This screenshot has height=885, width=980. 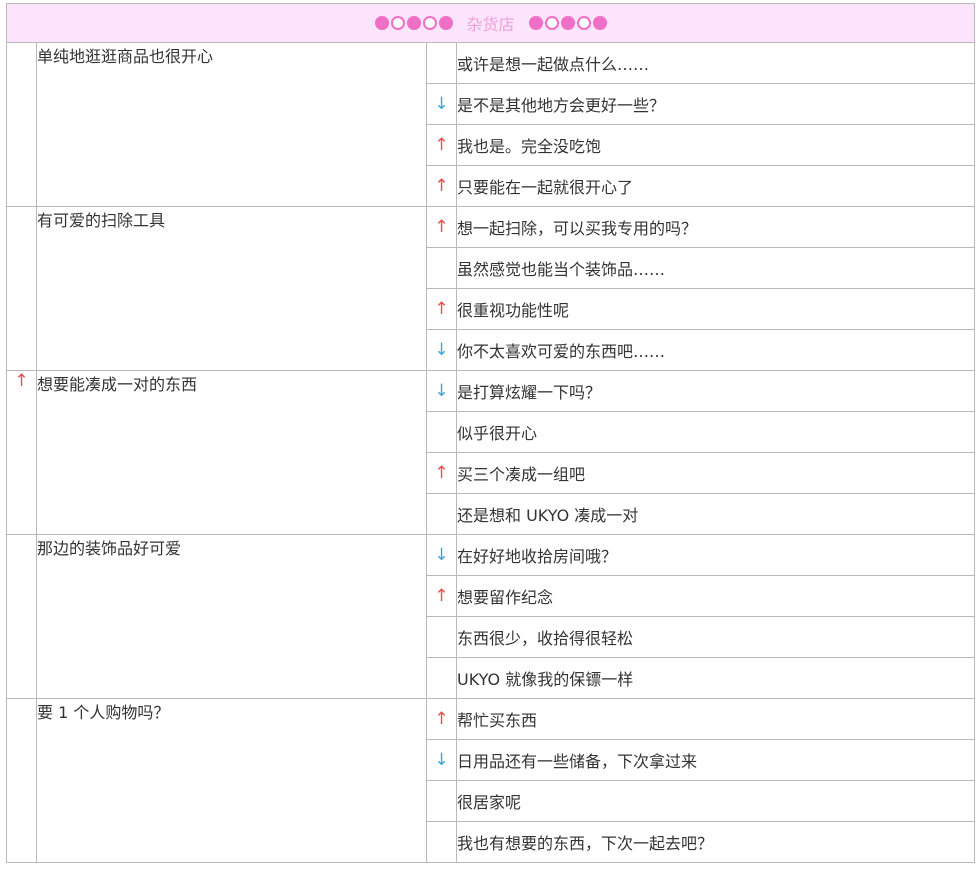 What do you see at coordinates (513, 310) in the screenshot?
I see `response-text: 很重视功能性呢` at bounding box center [513, 310].